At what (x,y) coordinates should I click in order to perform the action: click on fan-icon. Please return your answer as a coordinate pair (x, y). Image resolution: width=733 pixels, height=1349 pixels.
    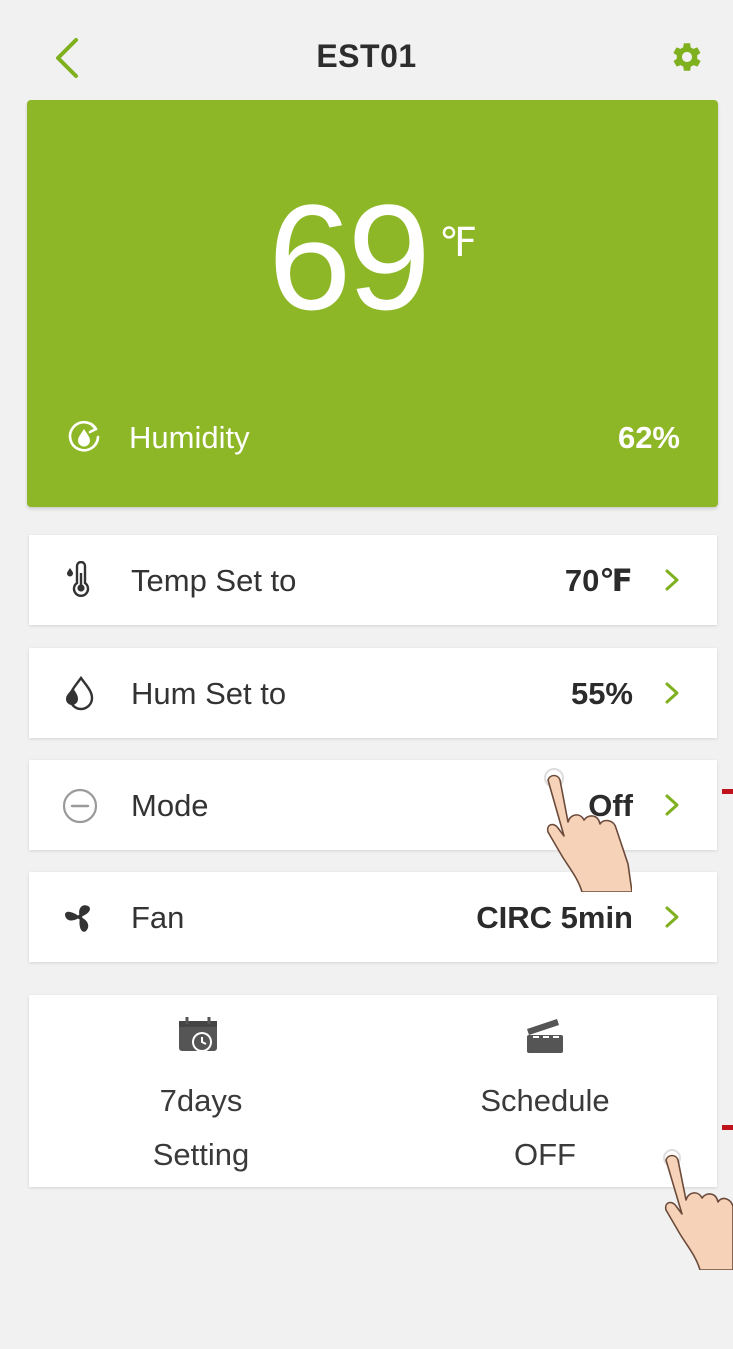
    Looking at the image, I should click on (77, 918).